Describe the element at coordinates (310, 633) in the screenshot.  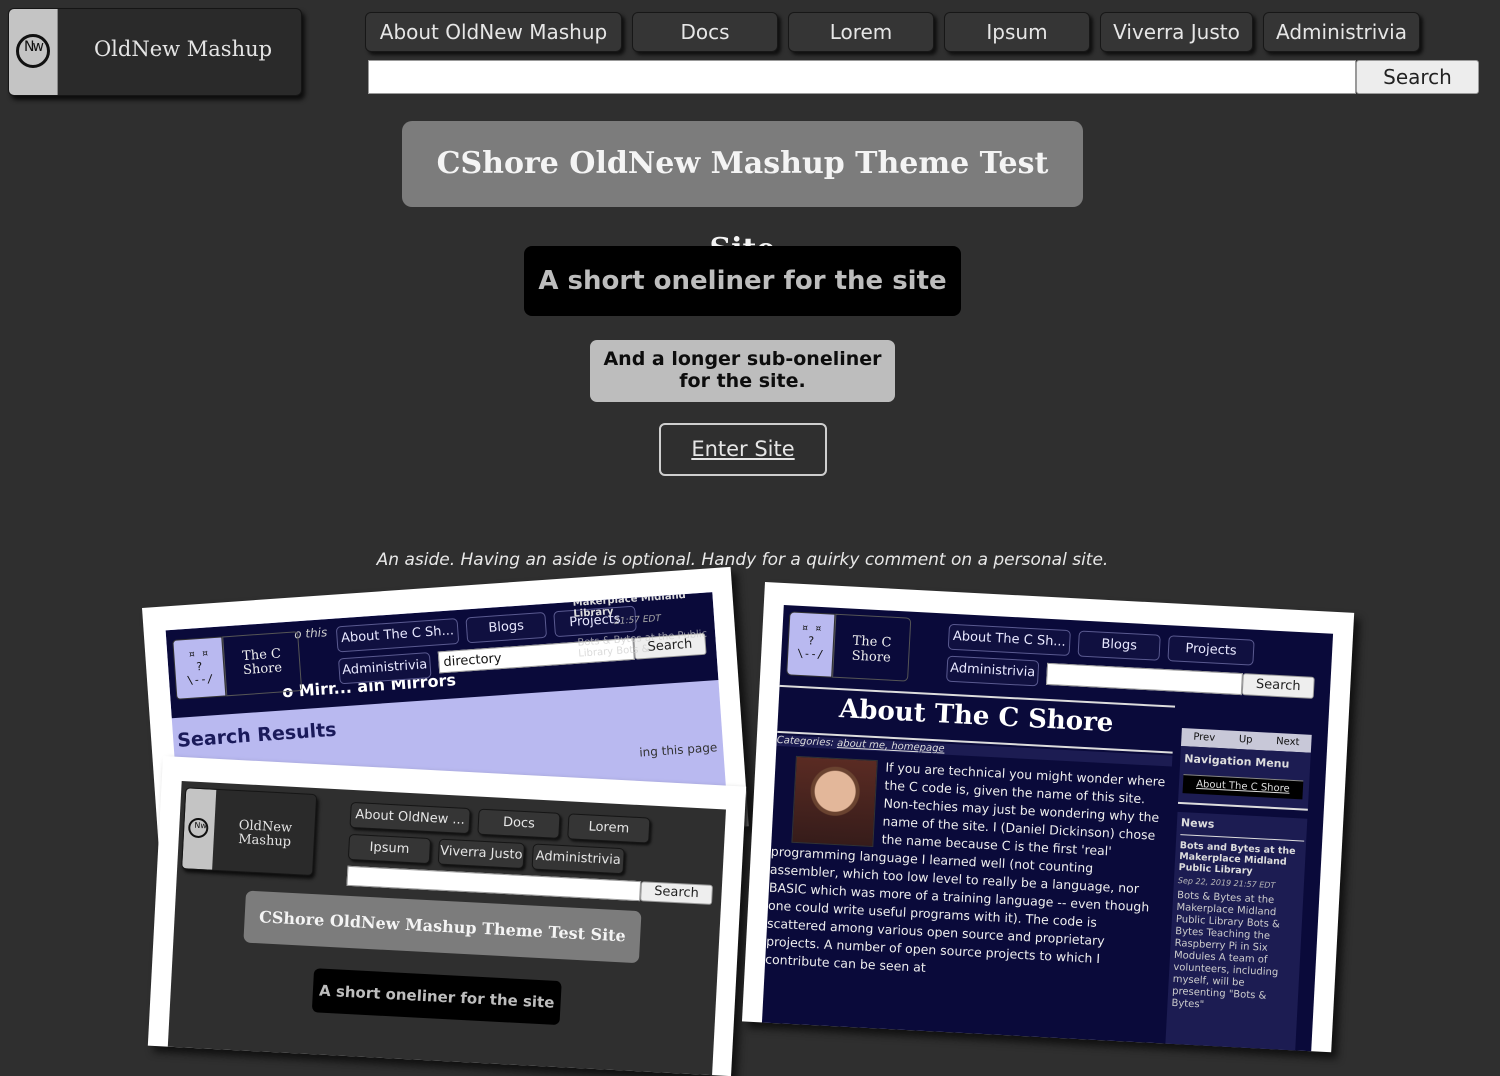
I see `tagline-fragment: o this` at that location.